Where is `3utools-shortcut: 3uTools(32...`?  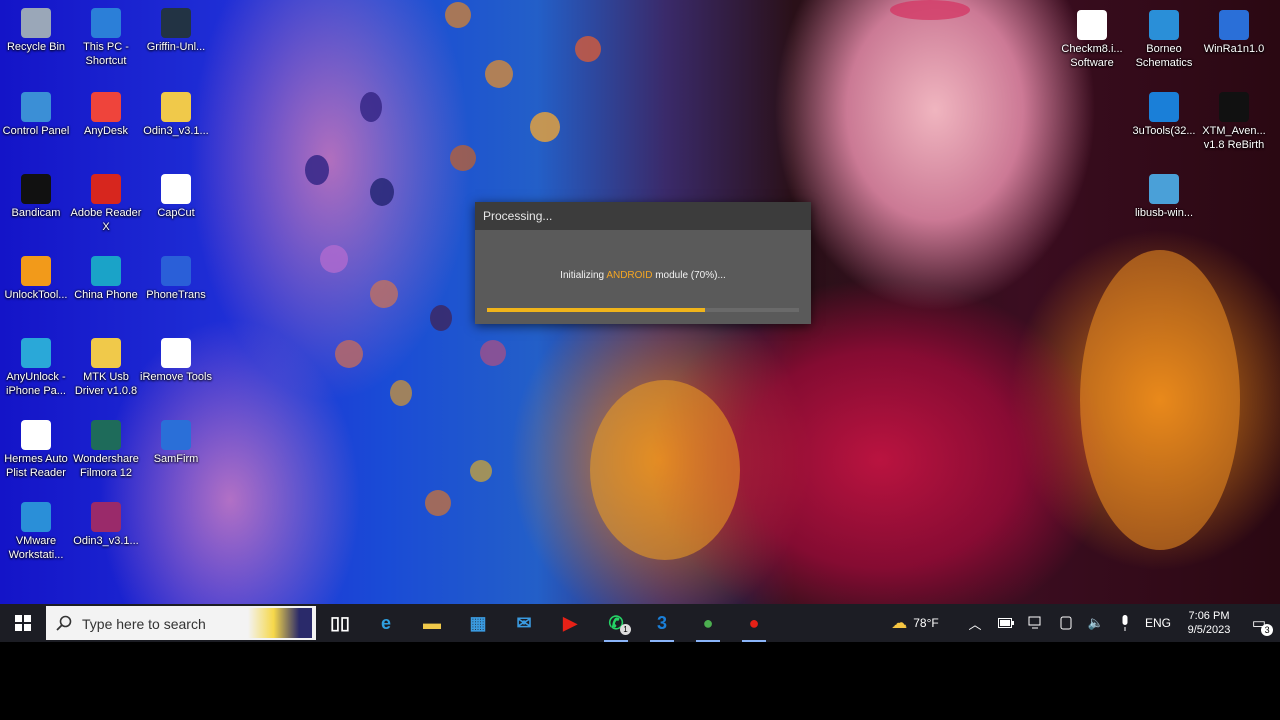
3utools-shortcut: 3uTools(32... is located at coordinates (1164, 115).